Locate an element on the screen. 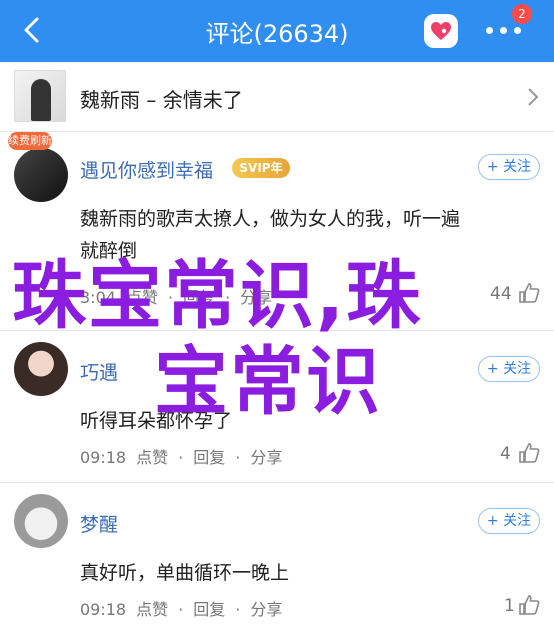  watermark-line-2: 宝常识 is located at coordinates (268, 382).